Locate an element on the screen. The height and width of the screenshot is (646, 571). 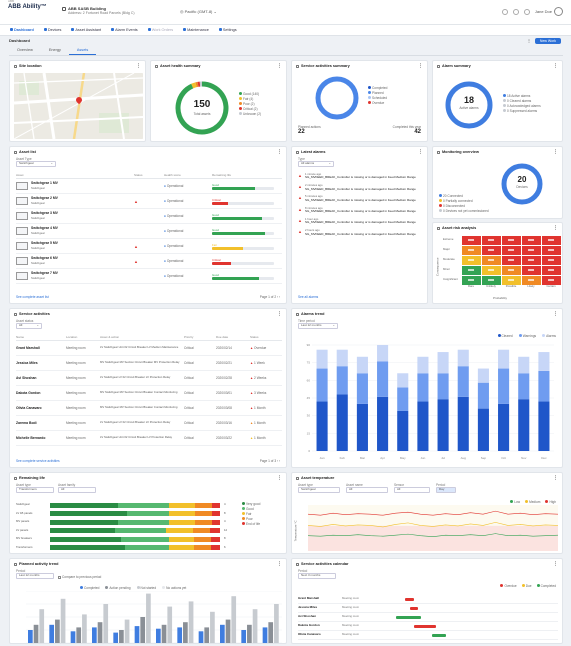
period-select: Next 3 months is located at coordinates (317, 576).